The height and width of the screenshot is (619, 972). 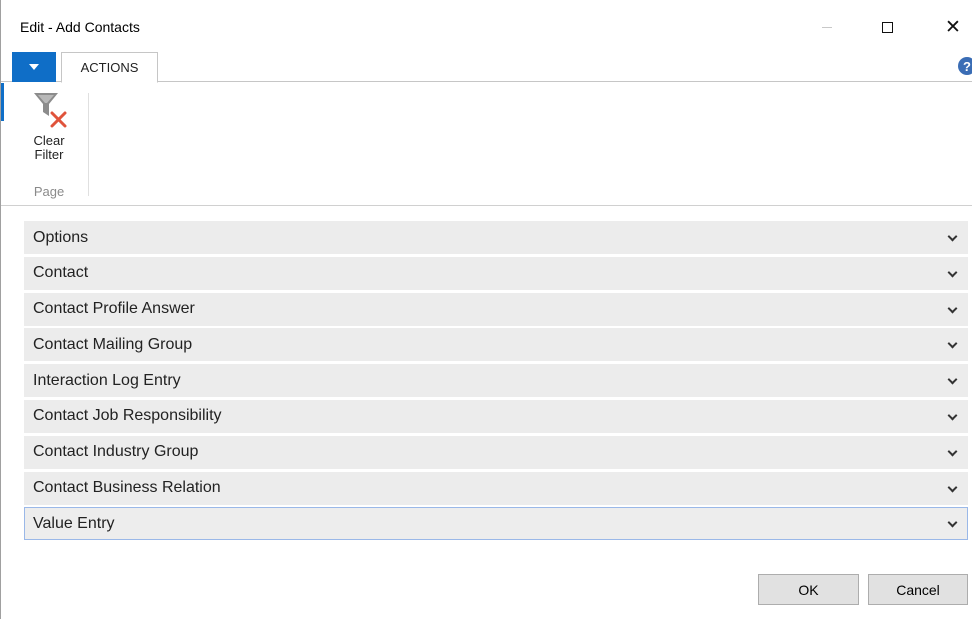 What do you see at coordinates (496, 488) in the screenshot?
I see `fasttab-contact-business-relation: Contact Business Relation` at bounding box center [496, 488].